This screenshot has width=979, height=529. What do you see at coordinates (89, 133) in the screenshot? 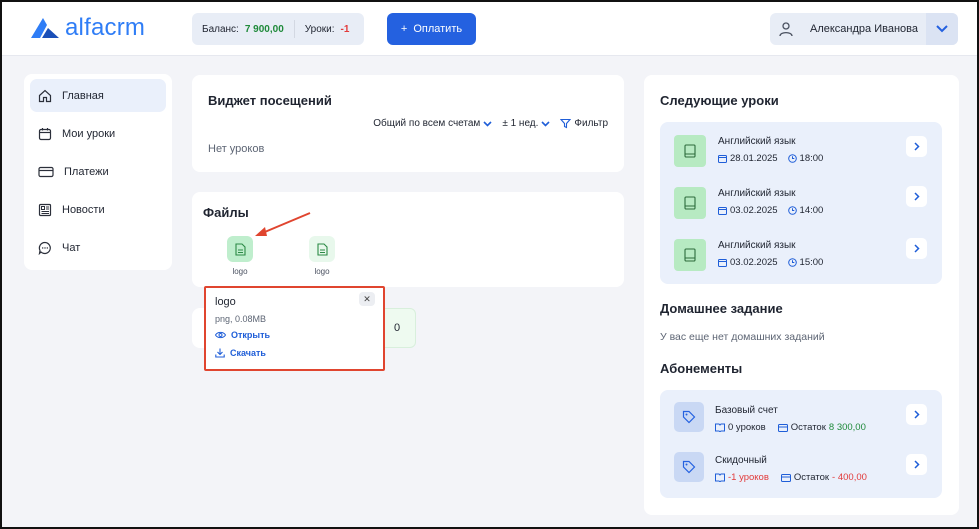
I see `sidebar-item-label: Мои уроки` at bounding box center [89, 133].